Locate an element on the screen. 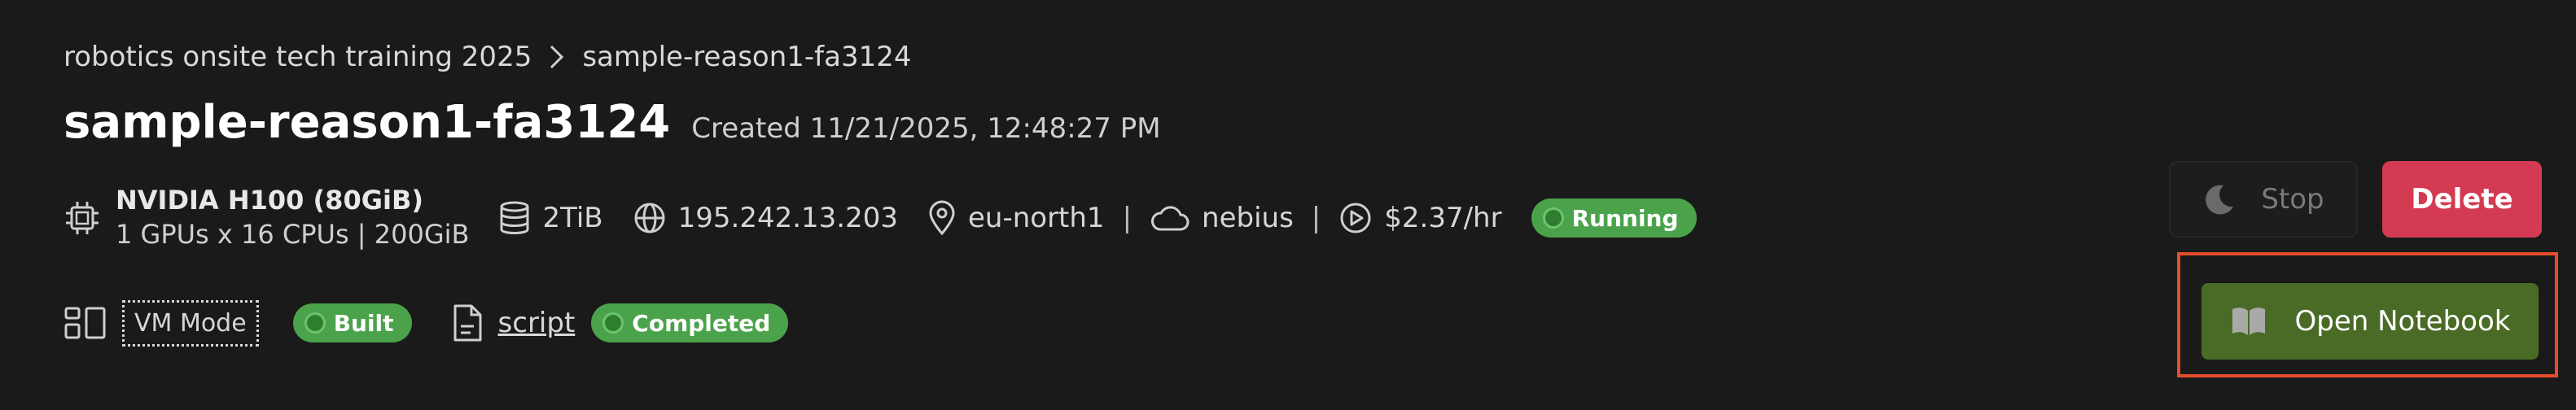 The image size is (2576, 410). ip-address: 195.242.13.203 is located at coordinates (787, 218).